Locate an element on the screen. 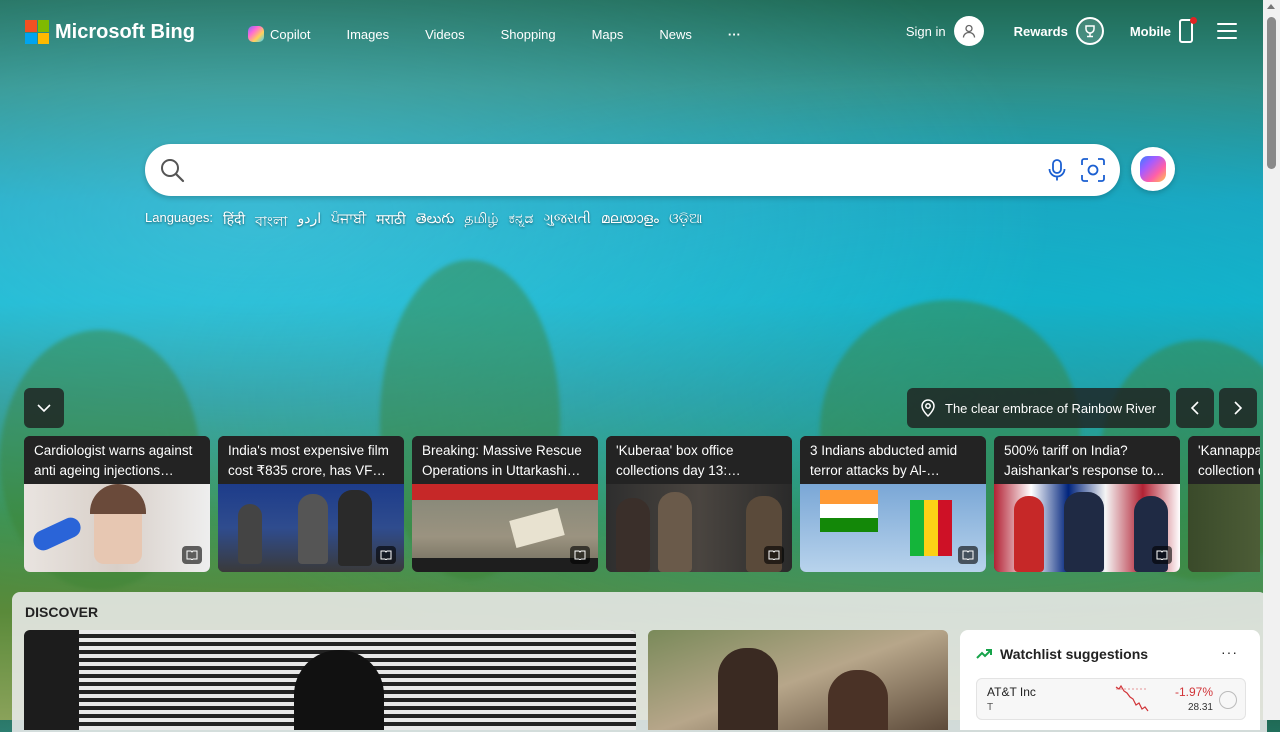 The height and width of the screenshot is (732, 1280). image-caption-text: The clear embrace of Rainbow River is located at coordinates (1050, 408).